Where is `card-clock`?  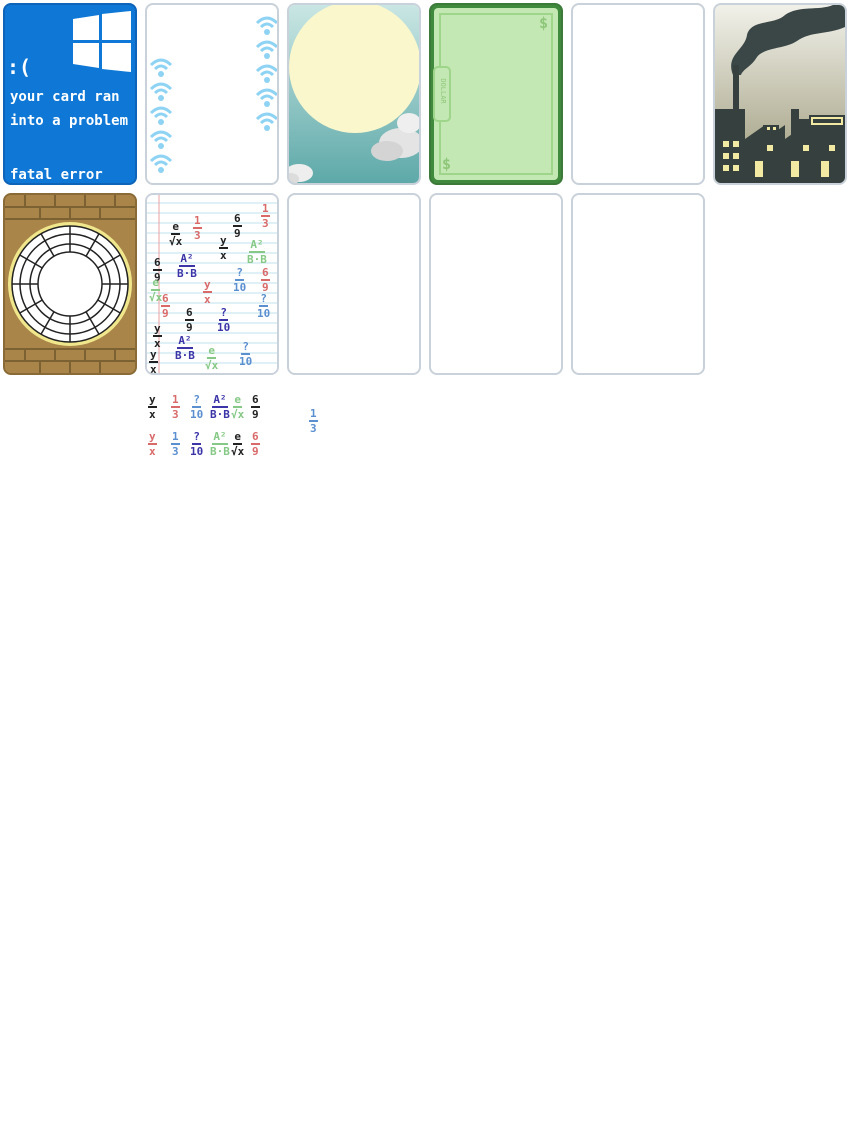
card-clock is located at coordinates (70, 284).